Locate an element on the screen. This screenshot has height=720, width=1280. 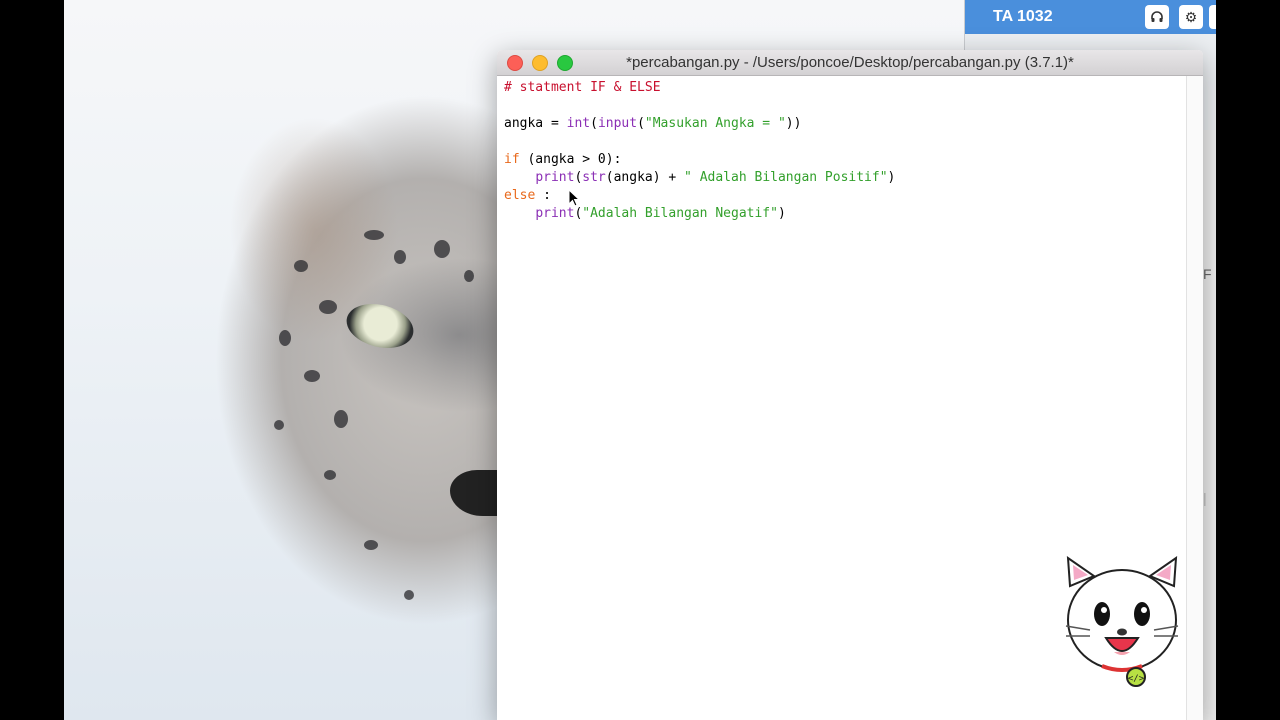
window-controls is located at coordinates (540, 63).